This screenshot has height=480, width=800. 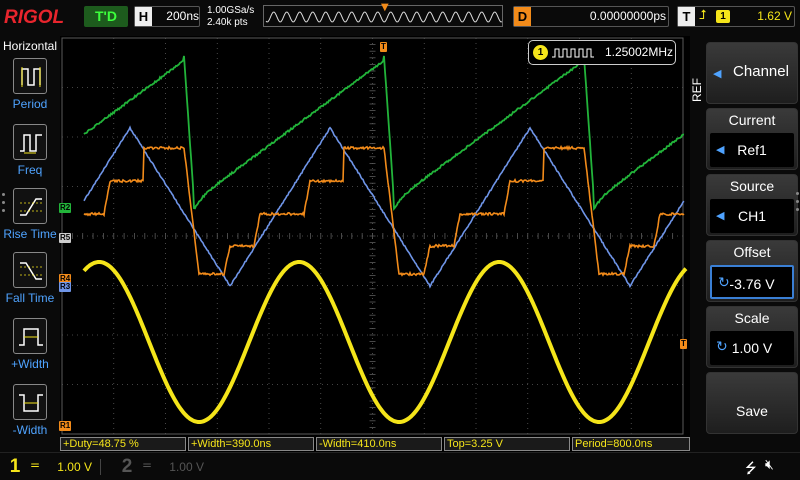 What do you see at coordinates (30, 402) in the screenshot?
I see `neg-width-icon` at bounding box center [30, 402].